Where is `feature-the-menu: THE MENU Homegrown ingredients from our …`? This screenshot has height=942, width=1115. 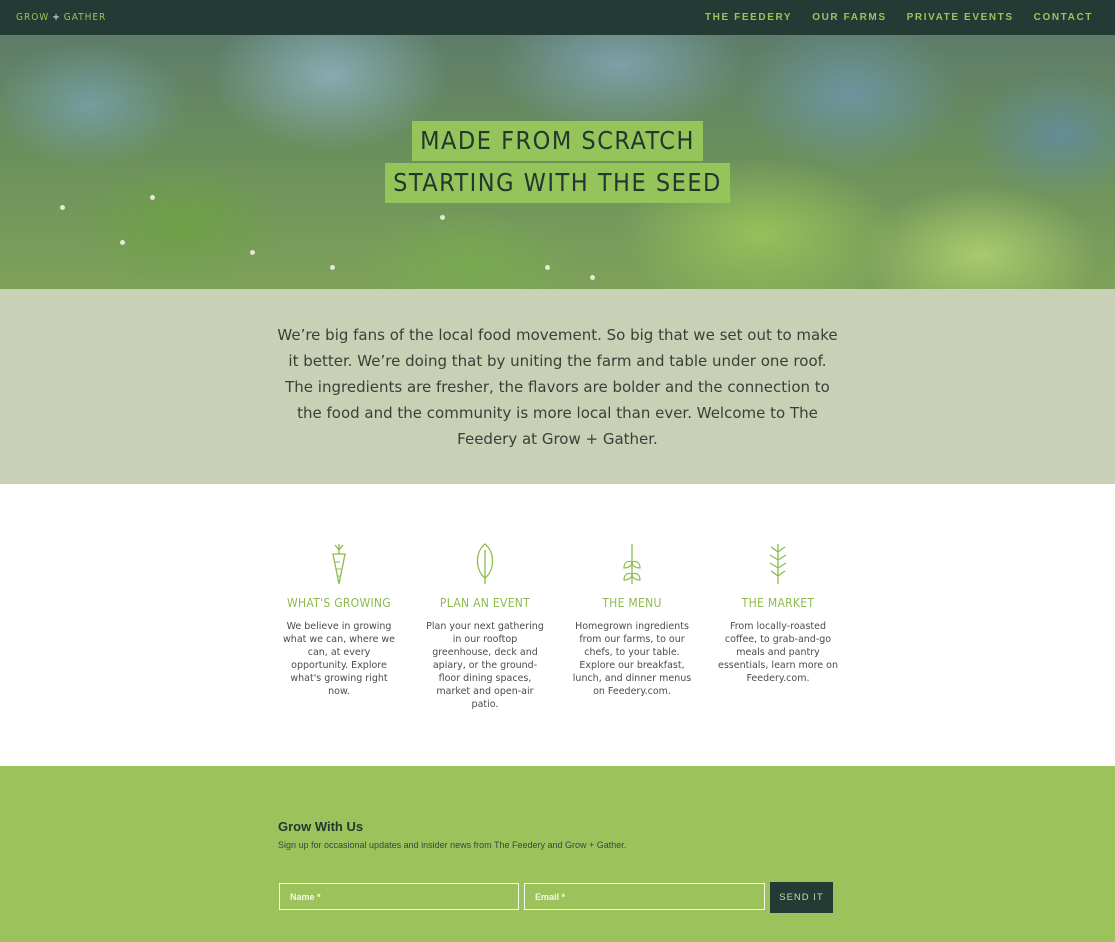
feature-the-menu: THE MENU Homegrown ingredients from our … is located at coordinates (632, 620).